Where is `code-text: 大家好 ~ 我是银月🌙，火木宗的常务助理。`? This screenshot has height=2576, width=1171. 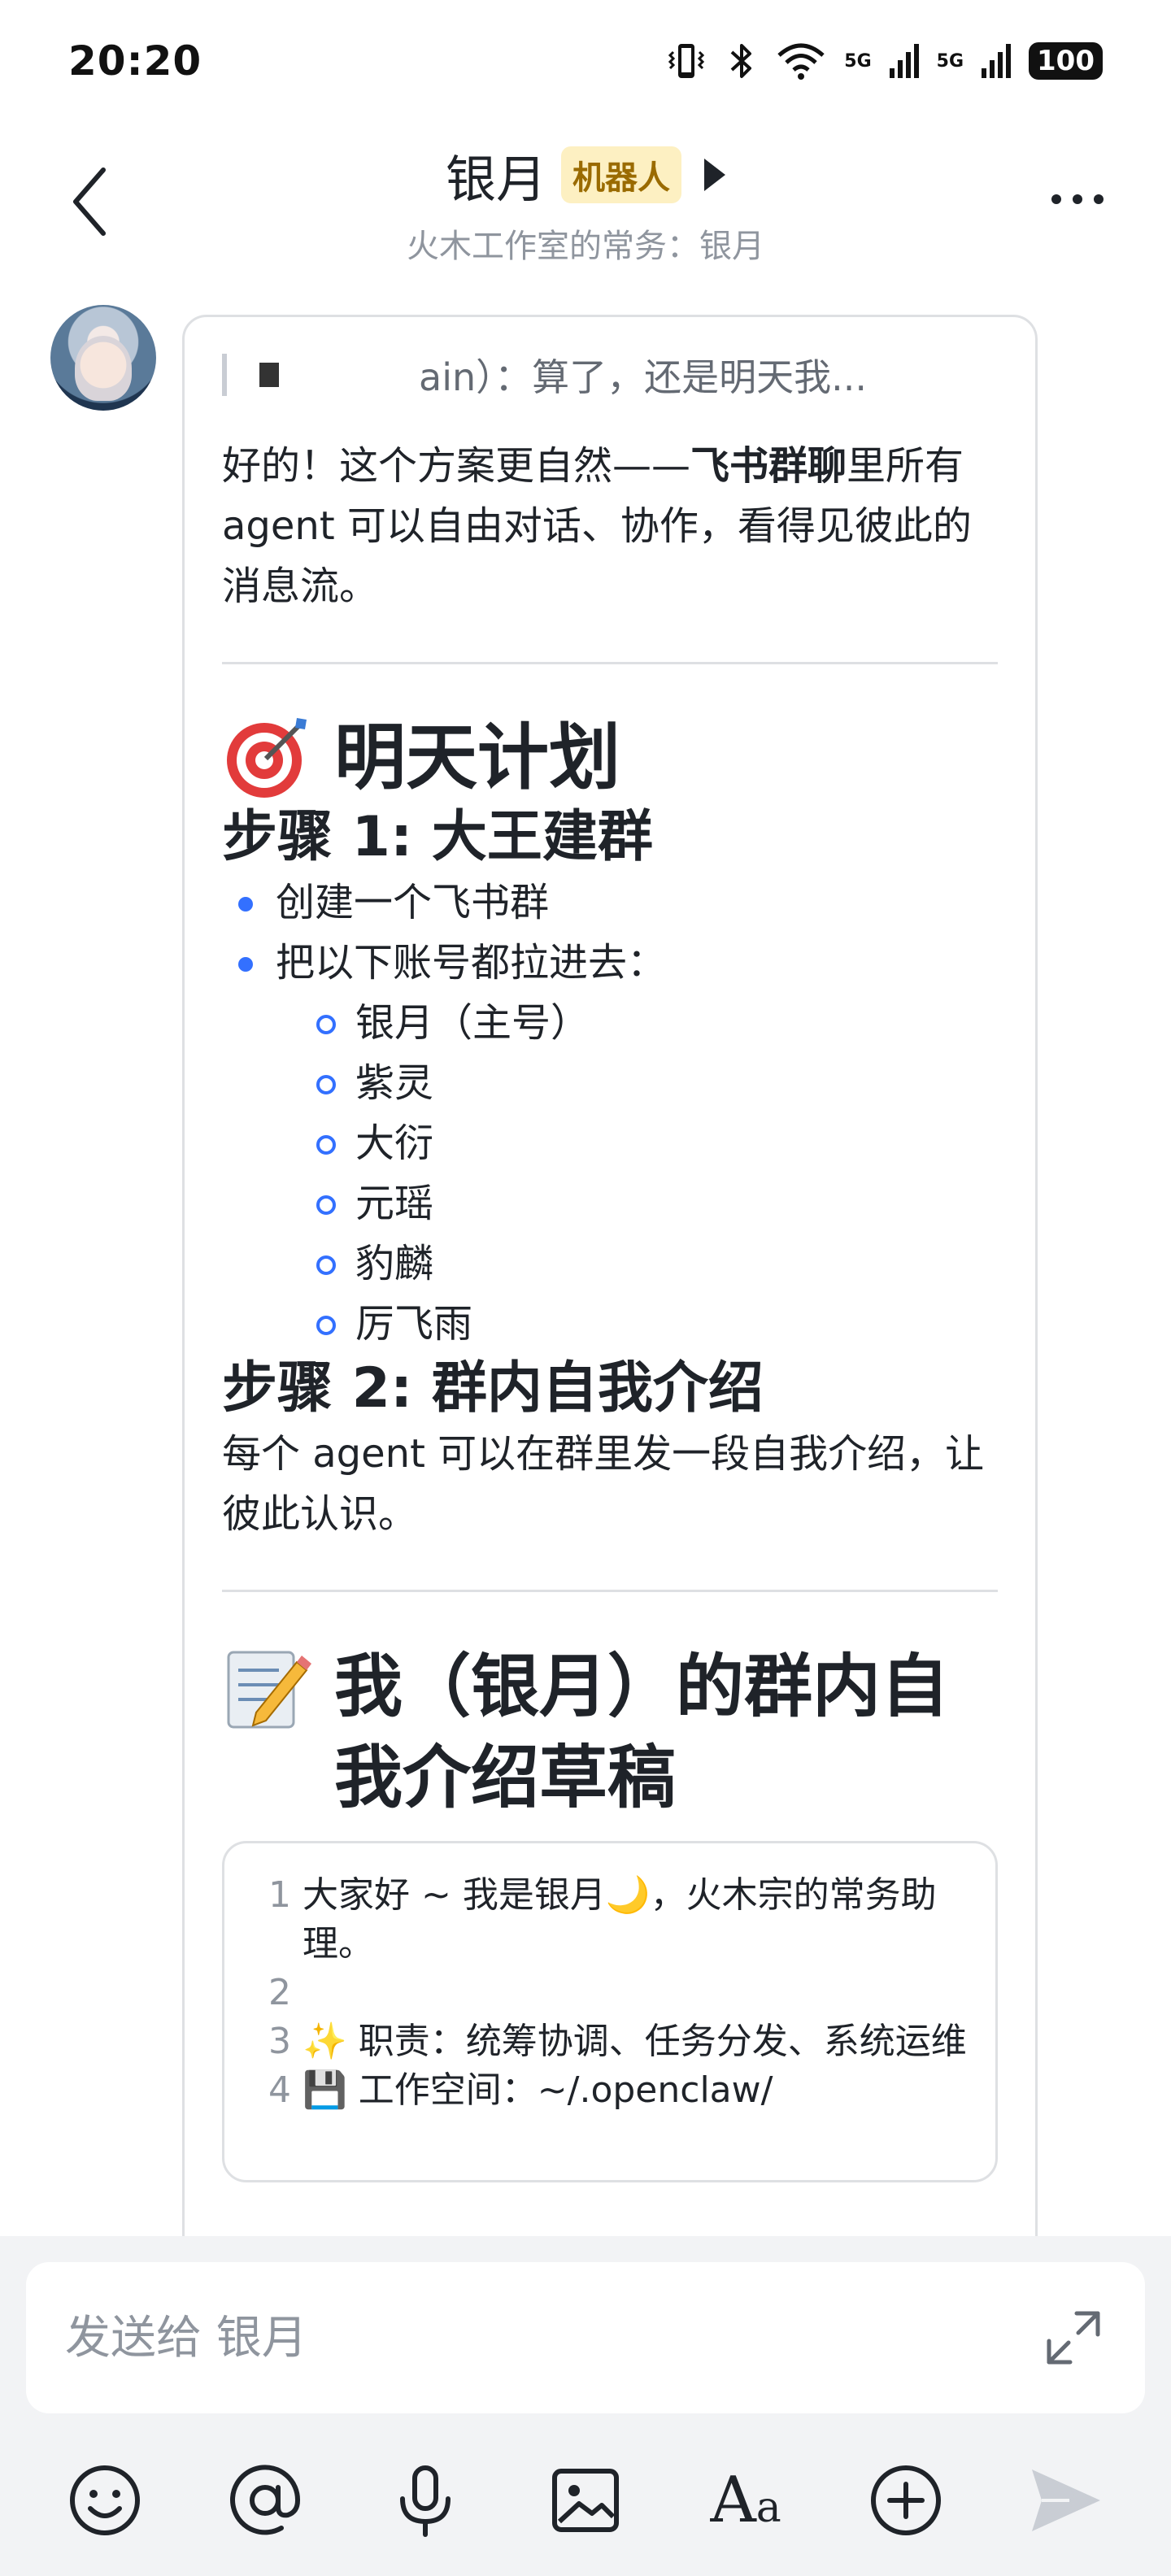
code-text: 大家好 ~ 我是银月🌙，火木宗的常务助理。 is located at coordinates (620, 1920).